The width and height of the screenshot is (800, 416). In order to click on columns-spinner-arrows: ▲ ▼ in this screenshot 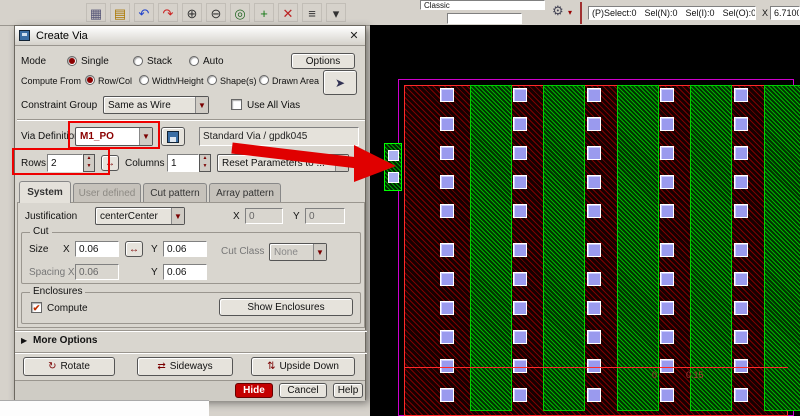, I will do `click(205, 163)`.